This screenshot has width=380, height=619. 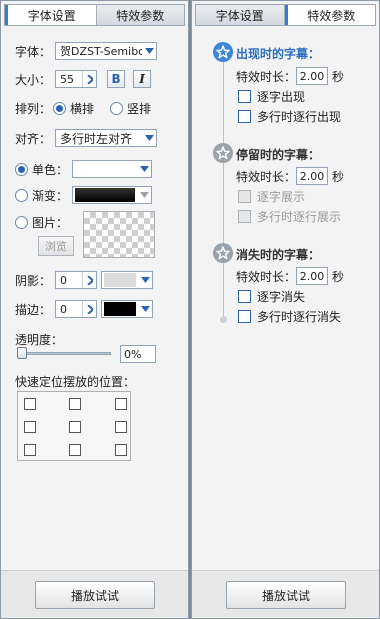 I want to click on position-center-checkbox, so click(x=75, y=427).